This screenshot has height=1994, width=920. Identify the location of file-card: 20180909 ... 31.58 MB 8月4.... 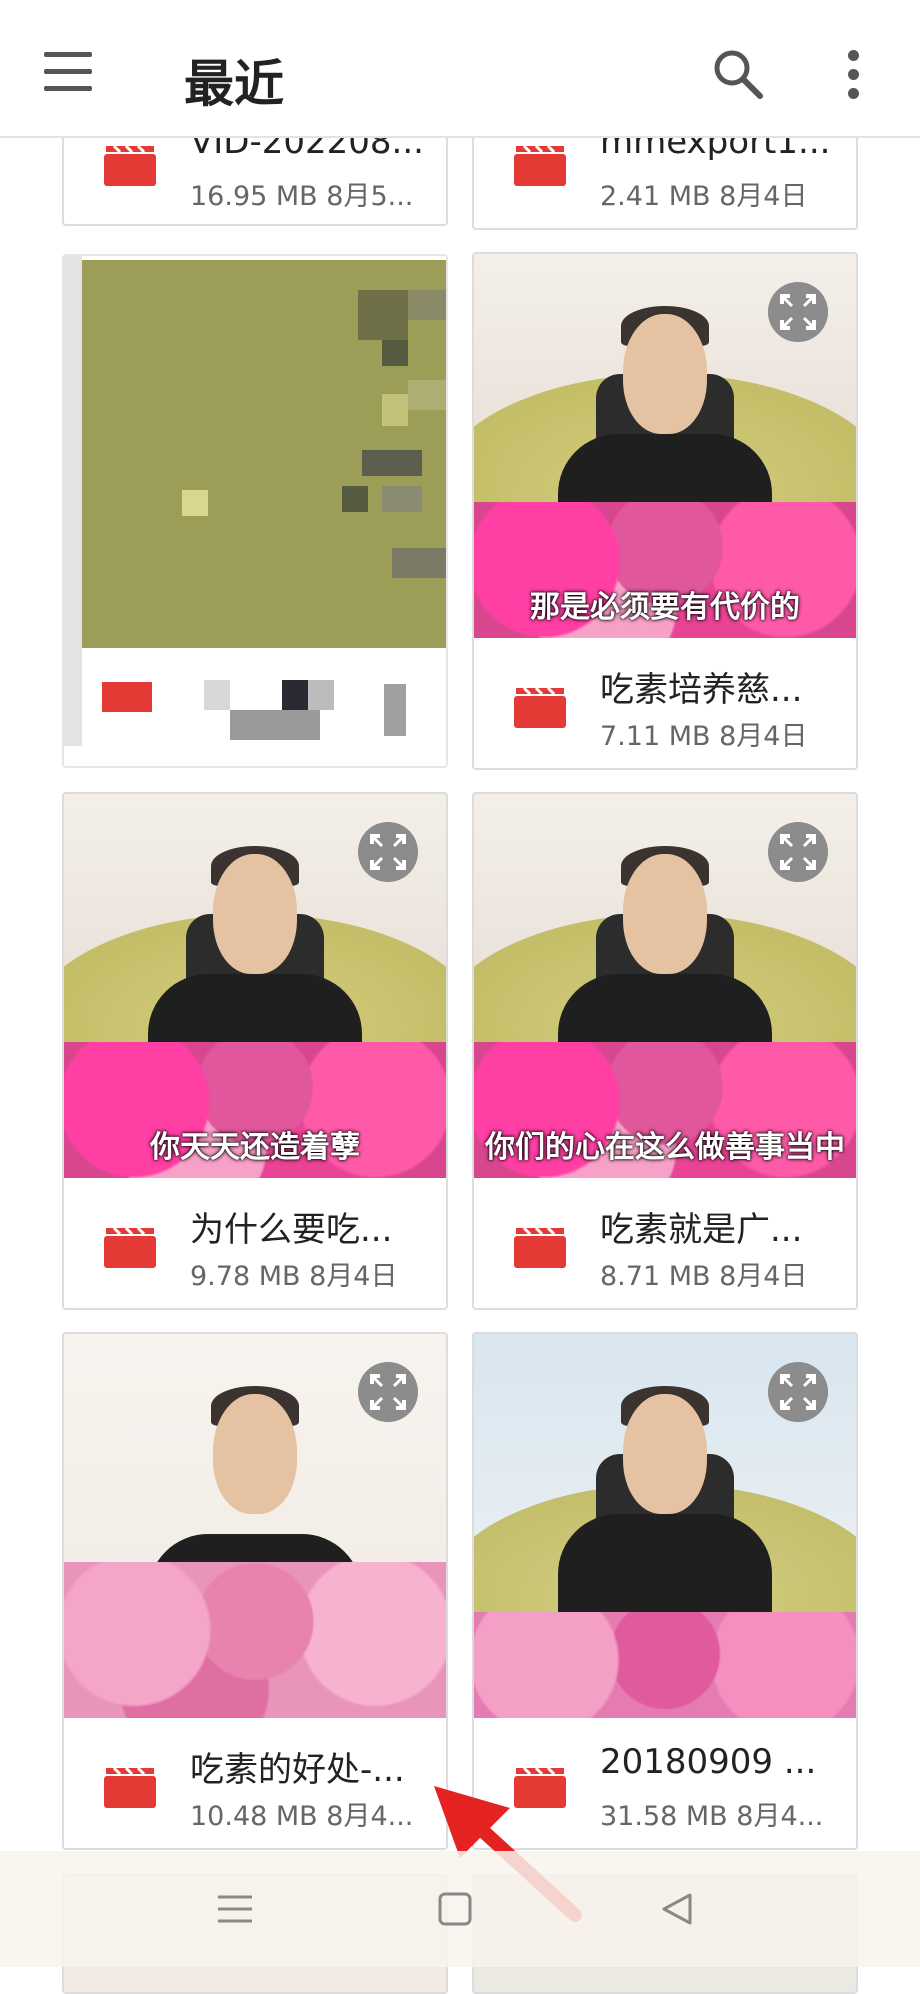
(665, 1591).